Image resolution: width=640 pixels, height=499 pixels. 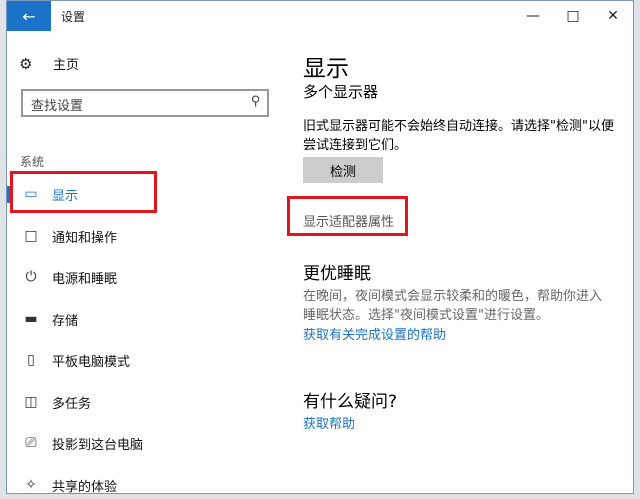 What do you see at coordinates (31, 277) in the screenshot?
I see `power-icon: ⏻` at bounding box center [31, 277].